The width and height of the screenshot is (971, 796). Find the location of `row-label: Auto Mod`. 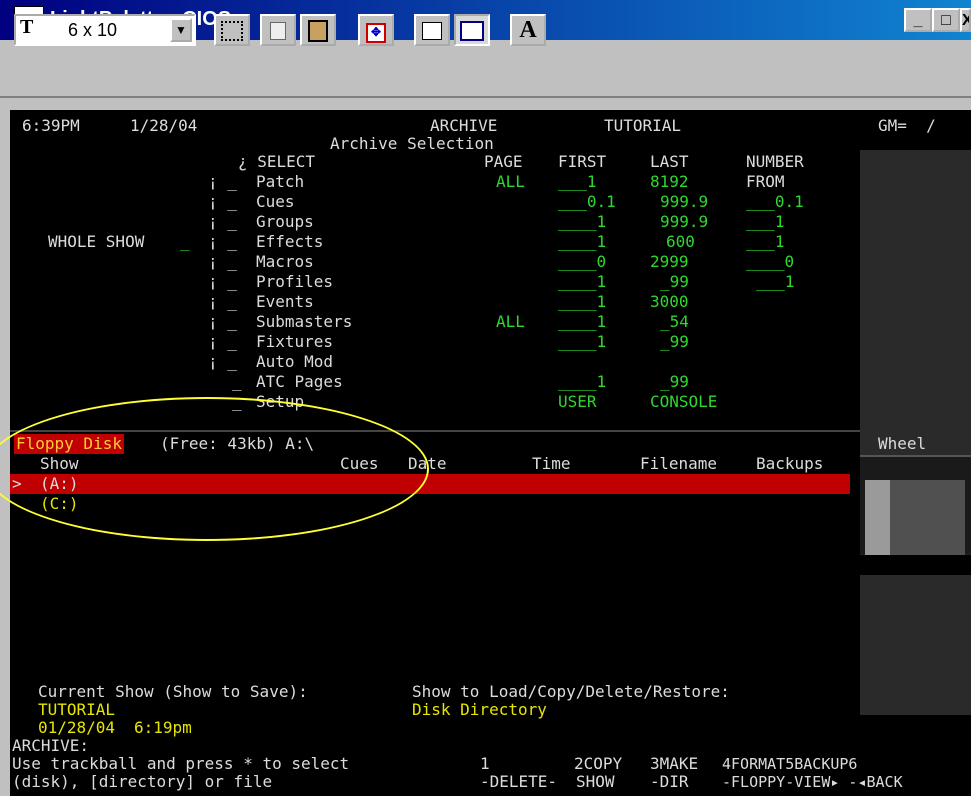

row-label: Auto Mod is located at coordinates (294, 362).